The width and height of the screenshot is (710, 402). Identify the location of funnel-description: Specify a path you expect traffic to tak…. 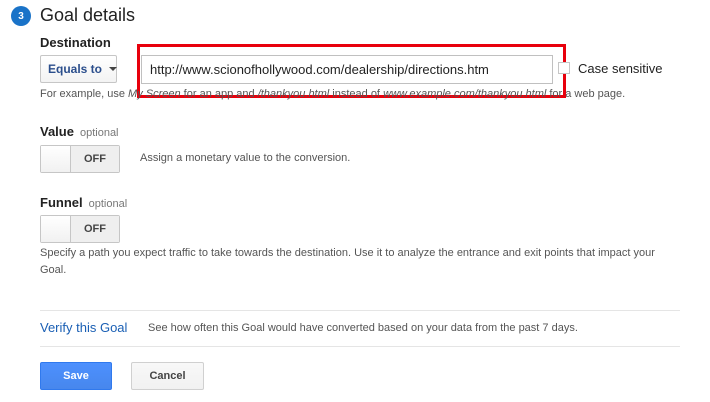
(347, 261).